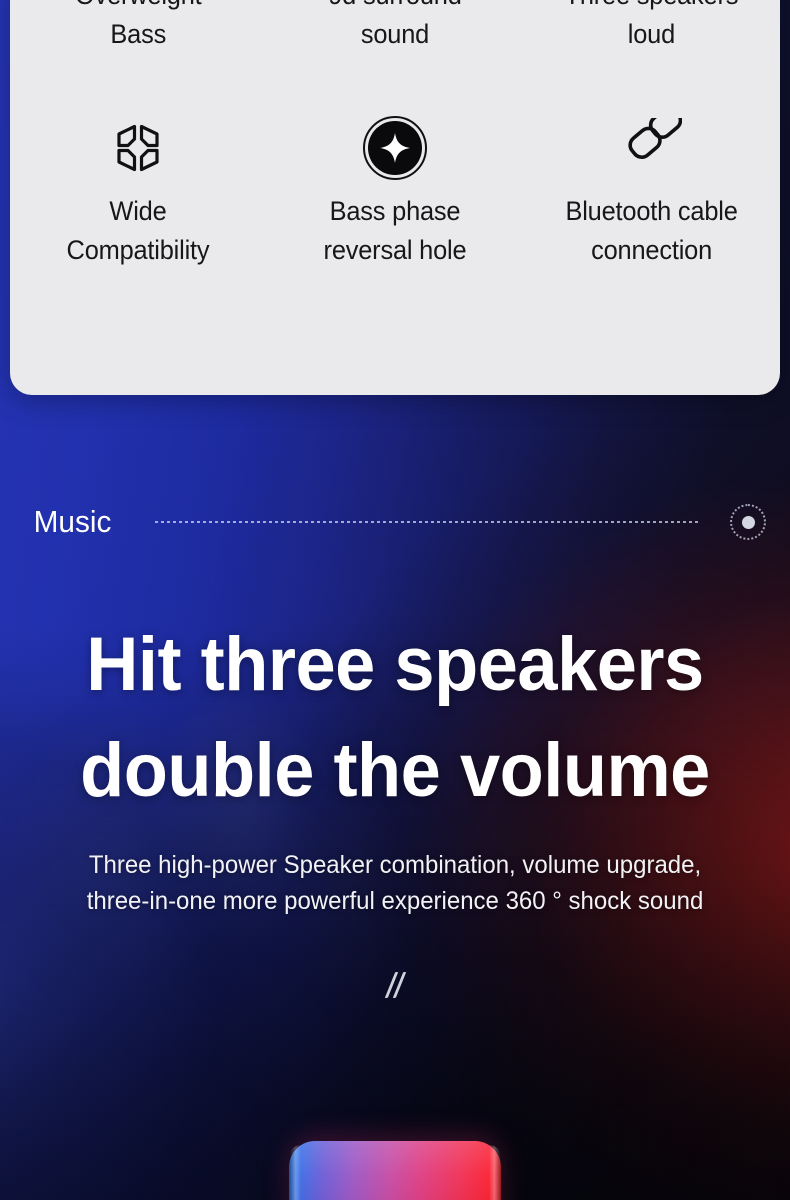  I want to click on chain-link-icon, so click(652, 148).